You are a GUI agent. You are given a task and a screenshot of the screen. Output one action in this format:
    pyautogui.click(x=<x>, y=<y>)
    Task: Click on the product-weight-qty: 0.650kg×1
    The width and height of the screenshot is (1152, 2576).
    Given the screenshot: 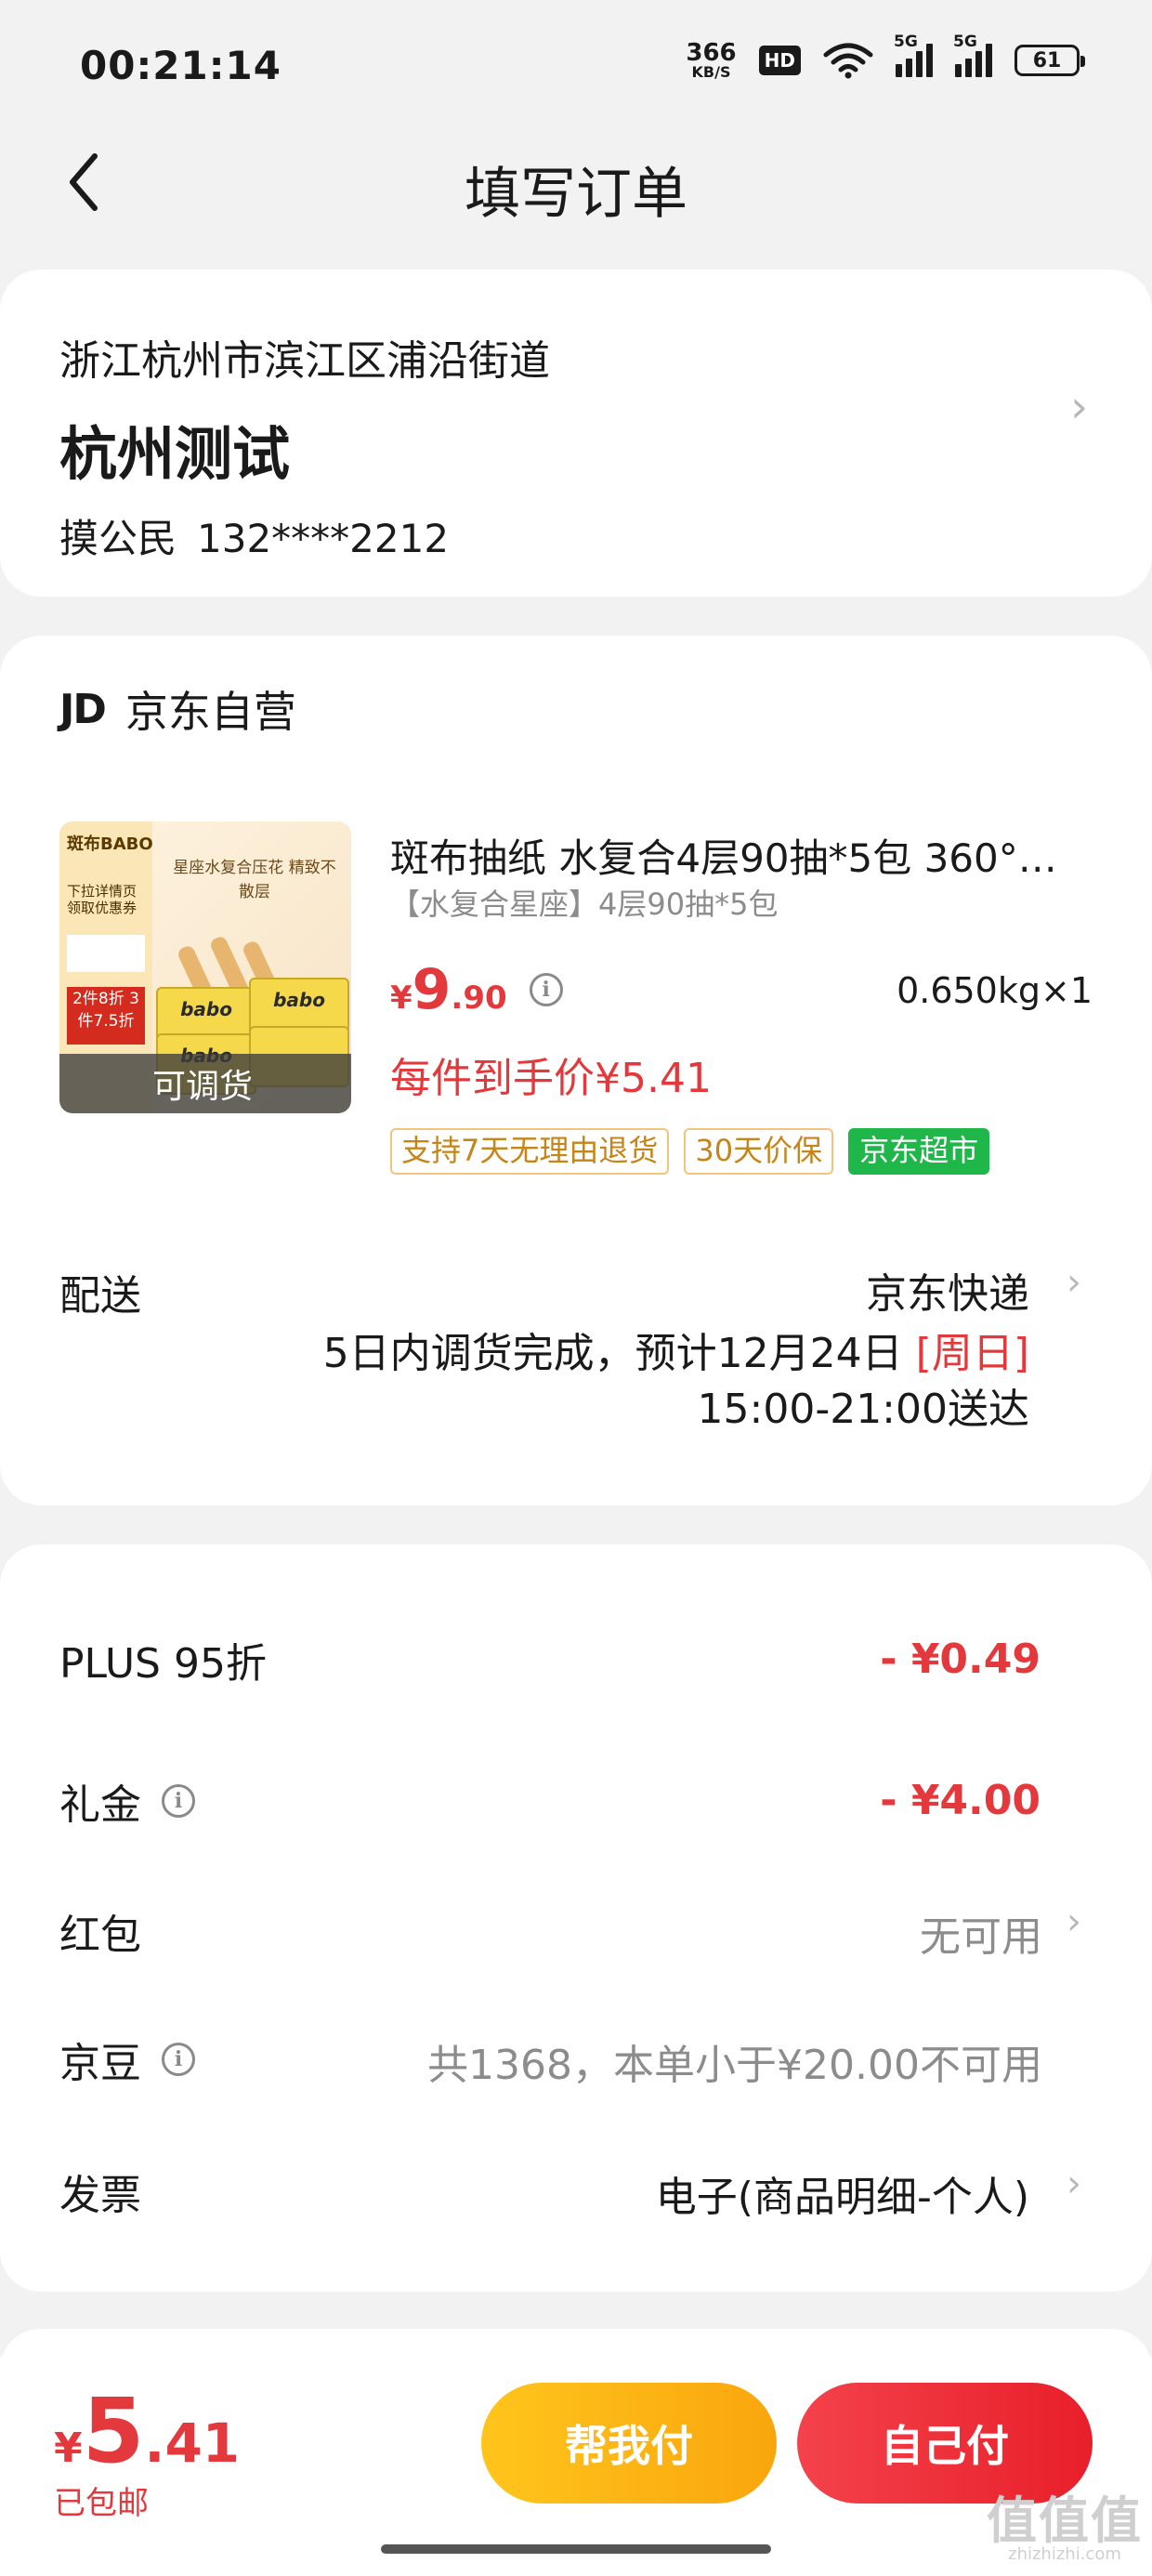 What is the action you would take?
    pyautogui.click(x=995, y=990)
    